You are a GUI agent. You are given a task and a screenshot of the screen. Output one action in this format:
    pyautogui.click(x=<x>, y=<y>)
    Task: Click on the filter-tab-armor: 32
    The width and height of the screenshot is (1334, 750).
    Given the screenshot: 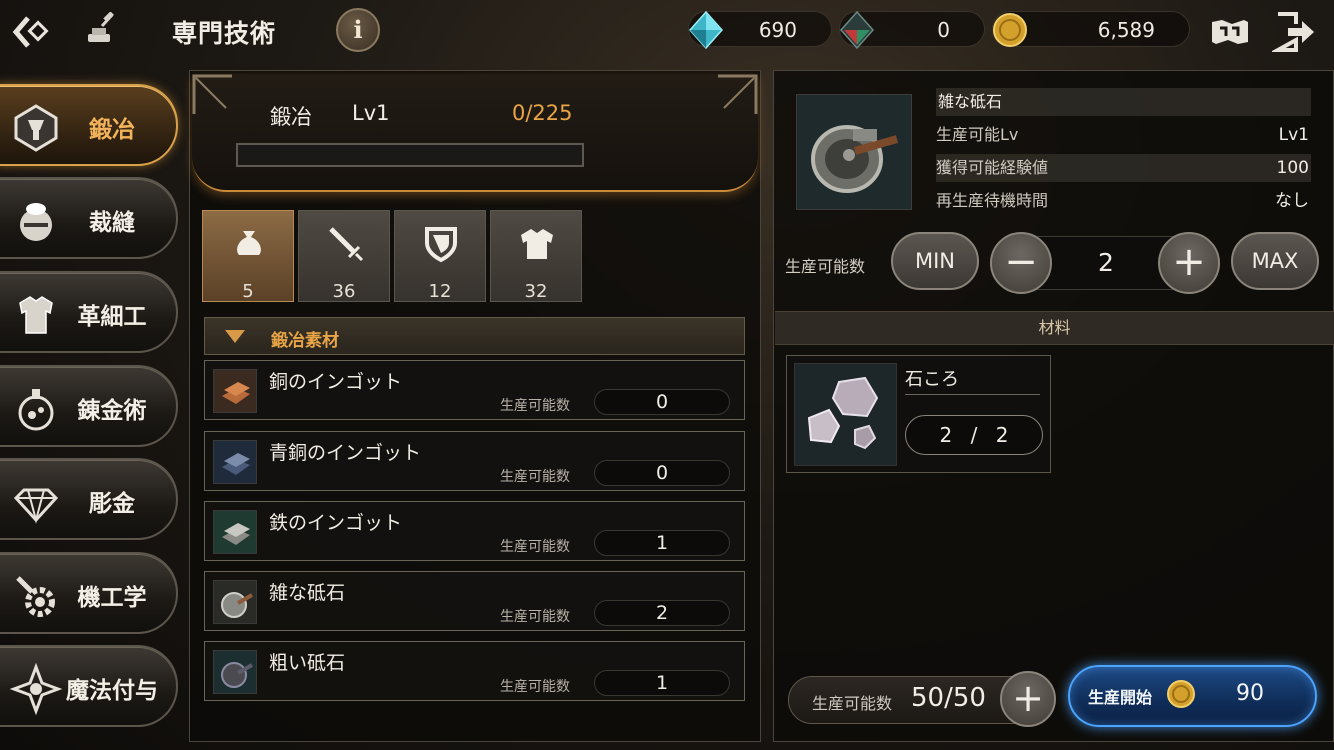 What is the action you would take?
    pyautogui.click(x=536, y=256)
    